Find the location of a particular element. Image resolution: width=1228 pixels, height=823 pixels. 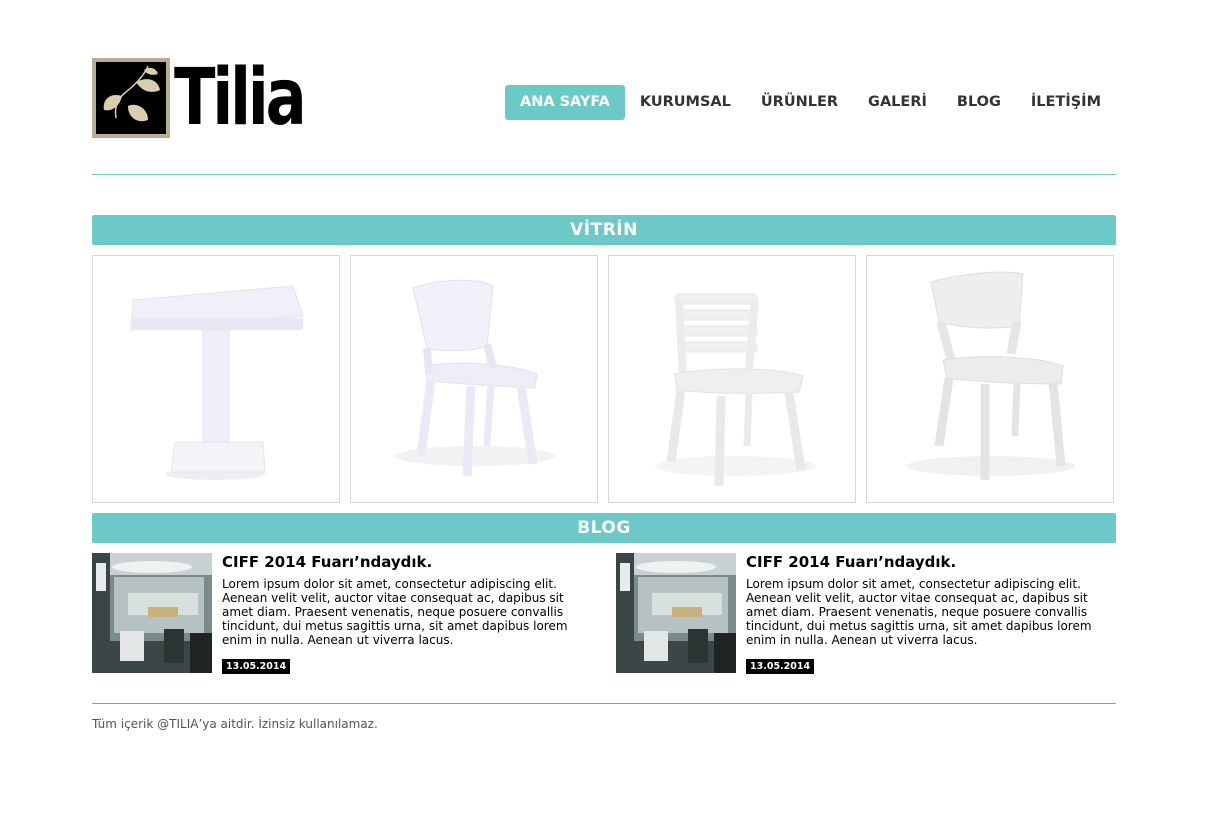

logo-wordmark: Tilia is located at coordinates (240, 98).